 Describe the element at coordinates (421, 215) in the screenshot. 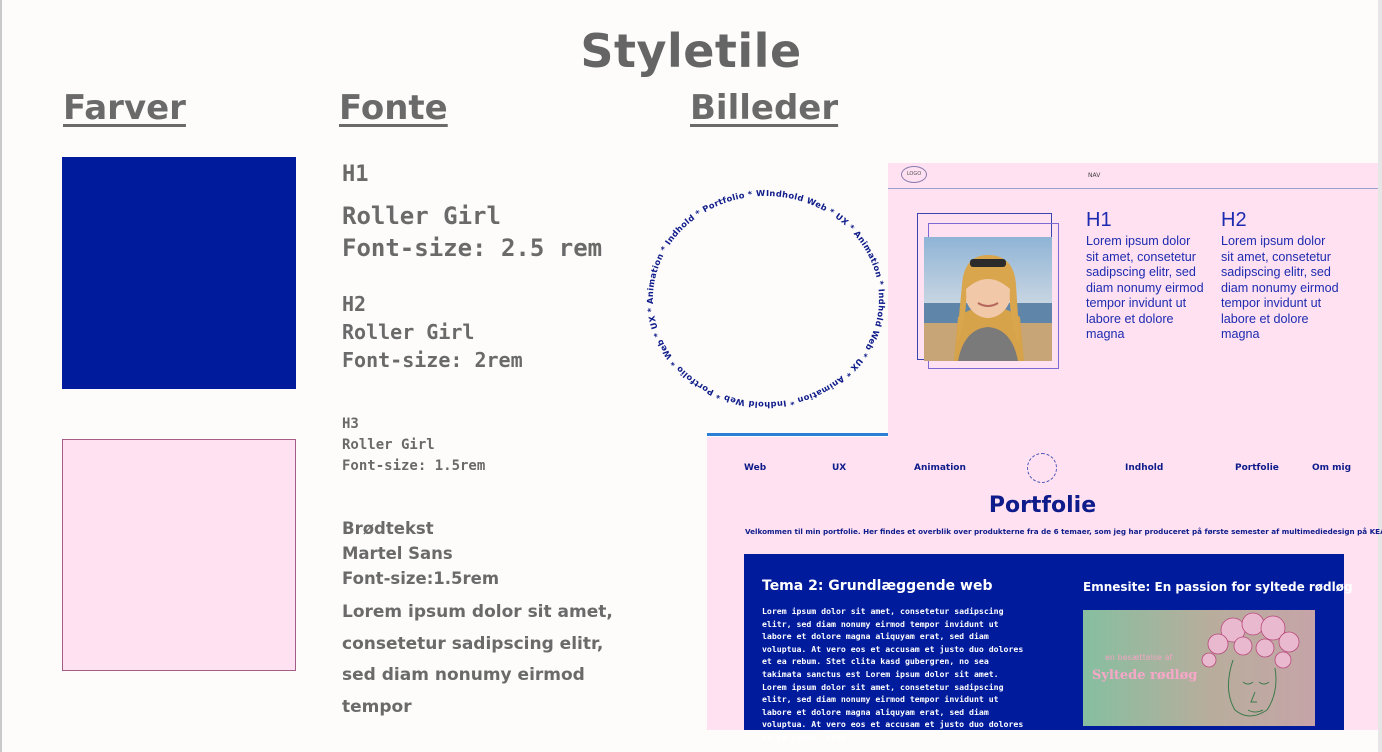

I see `font-h1-family: Roller Girl` at that location.